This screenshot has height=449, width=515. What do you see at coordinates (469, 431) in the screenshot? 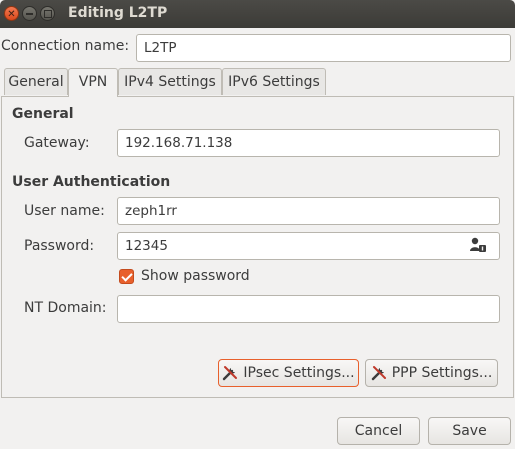
I see `save-button: Save` at bounding box center [469, 431].